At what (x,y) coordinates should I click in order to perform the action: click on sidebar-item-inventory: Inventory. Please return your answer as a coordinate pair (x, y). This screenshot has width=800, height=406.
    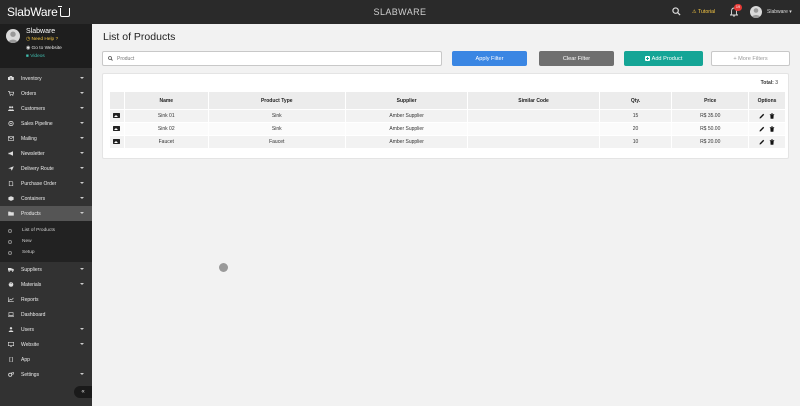
    Looking at the image, I should click on (46, 78).